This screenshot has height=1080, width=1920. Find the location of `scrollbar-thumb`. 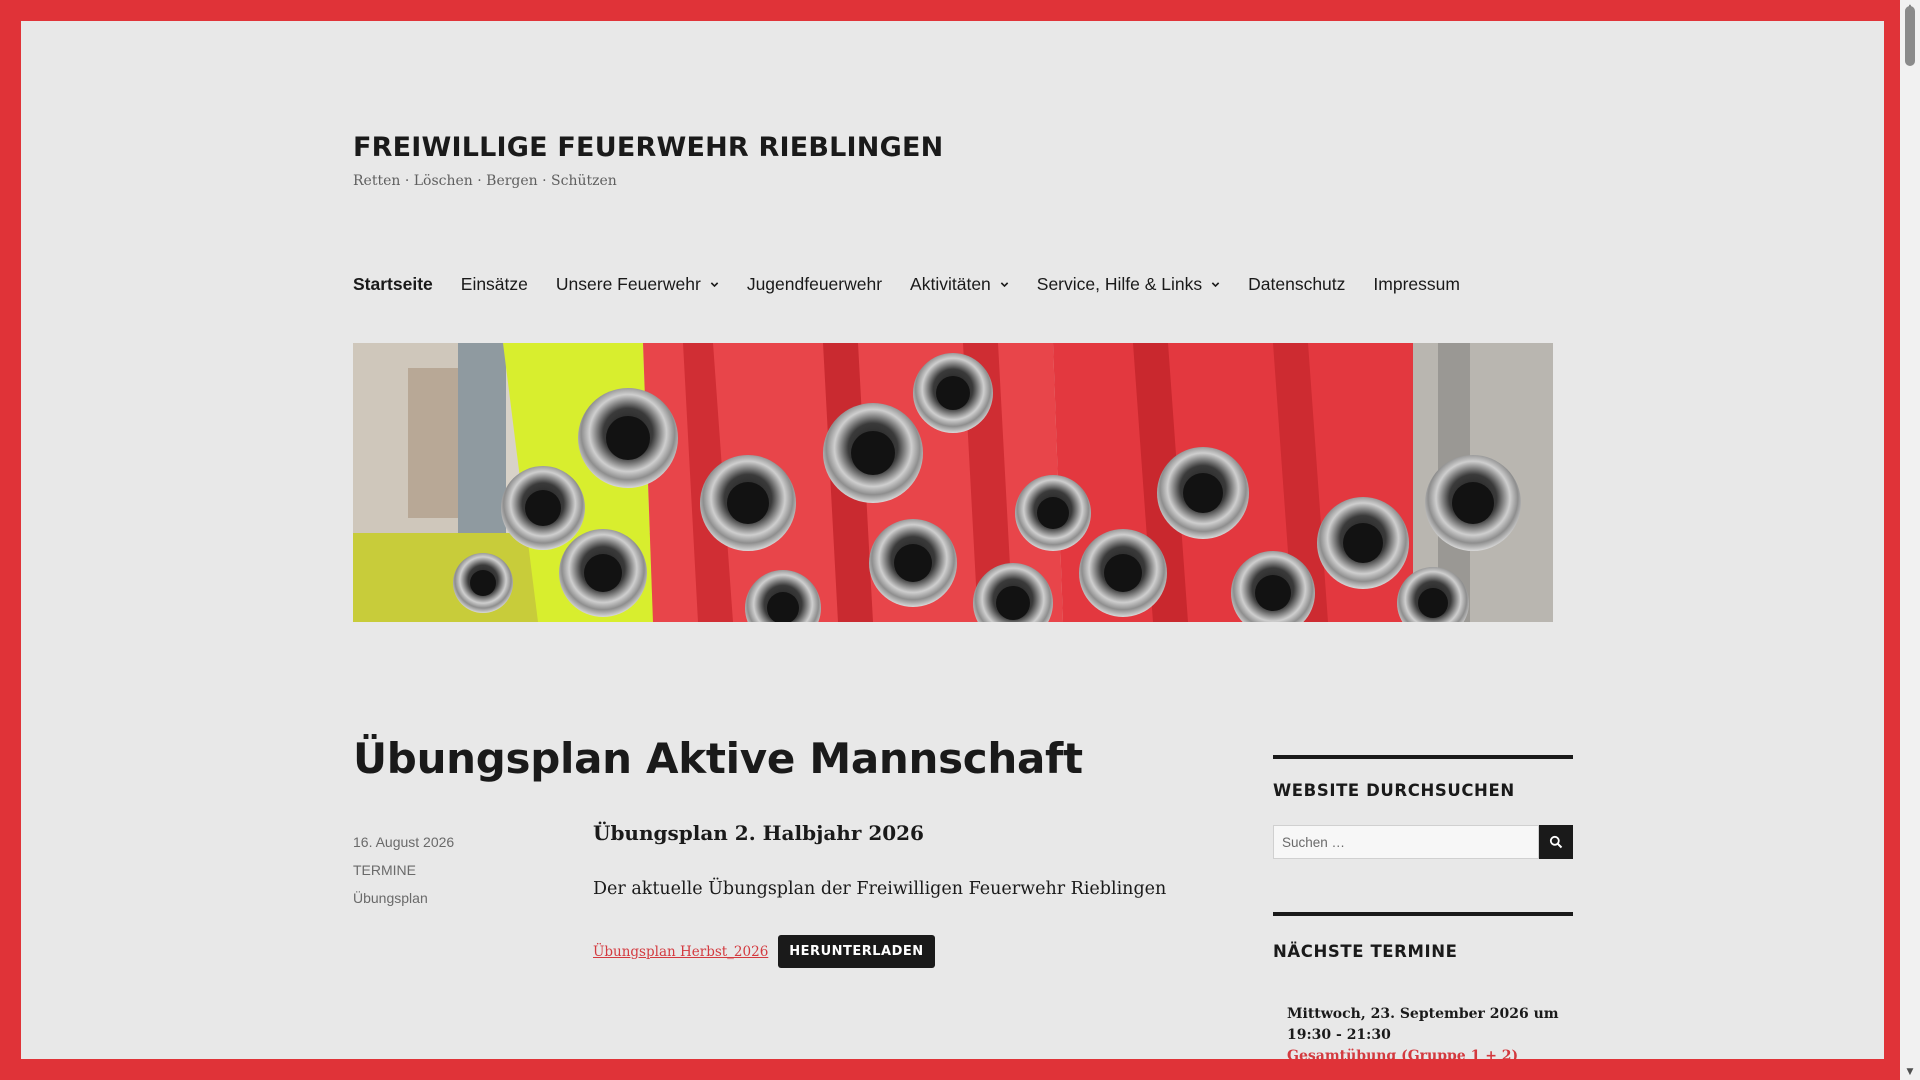

scrollbar-thumb is located at coordinates (1910, 36).